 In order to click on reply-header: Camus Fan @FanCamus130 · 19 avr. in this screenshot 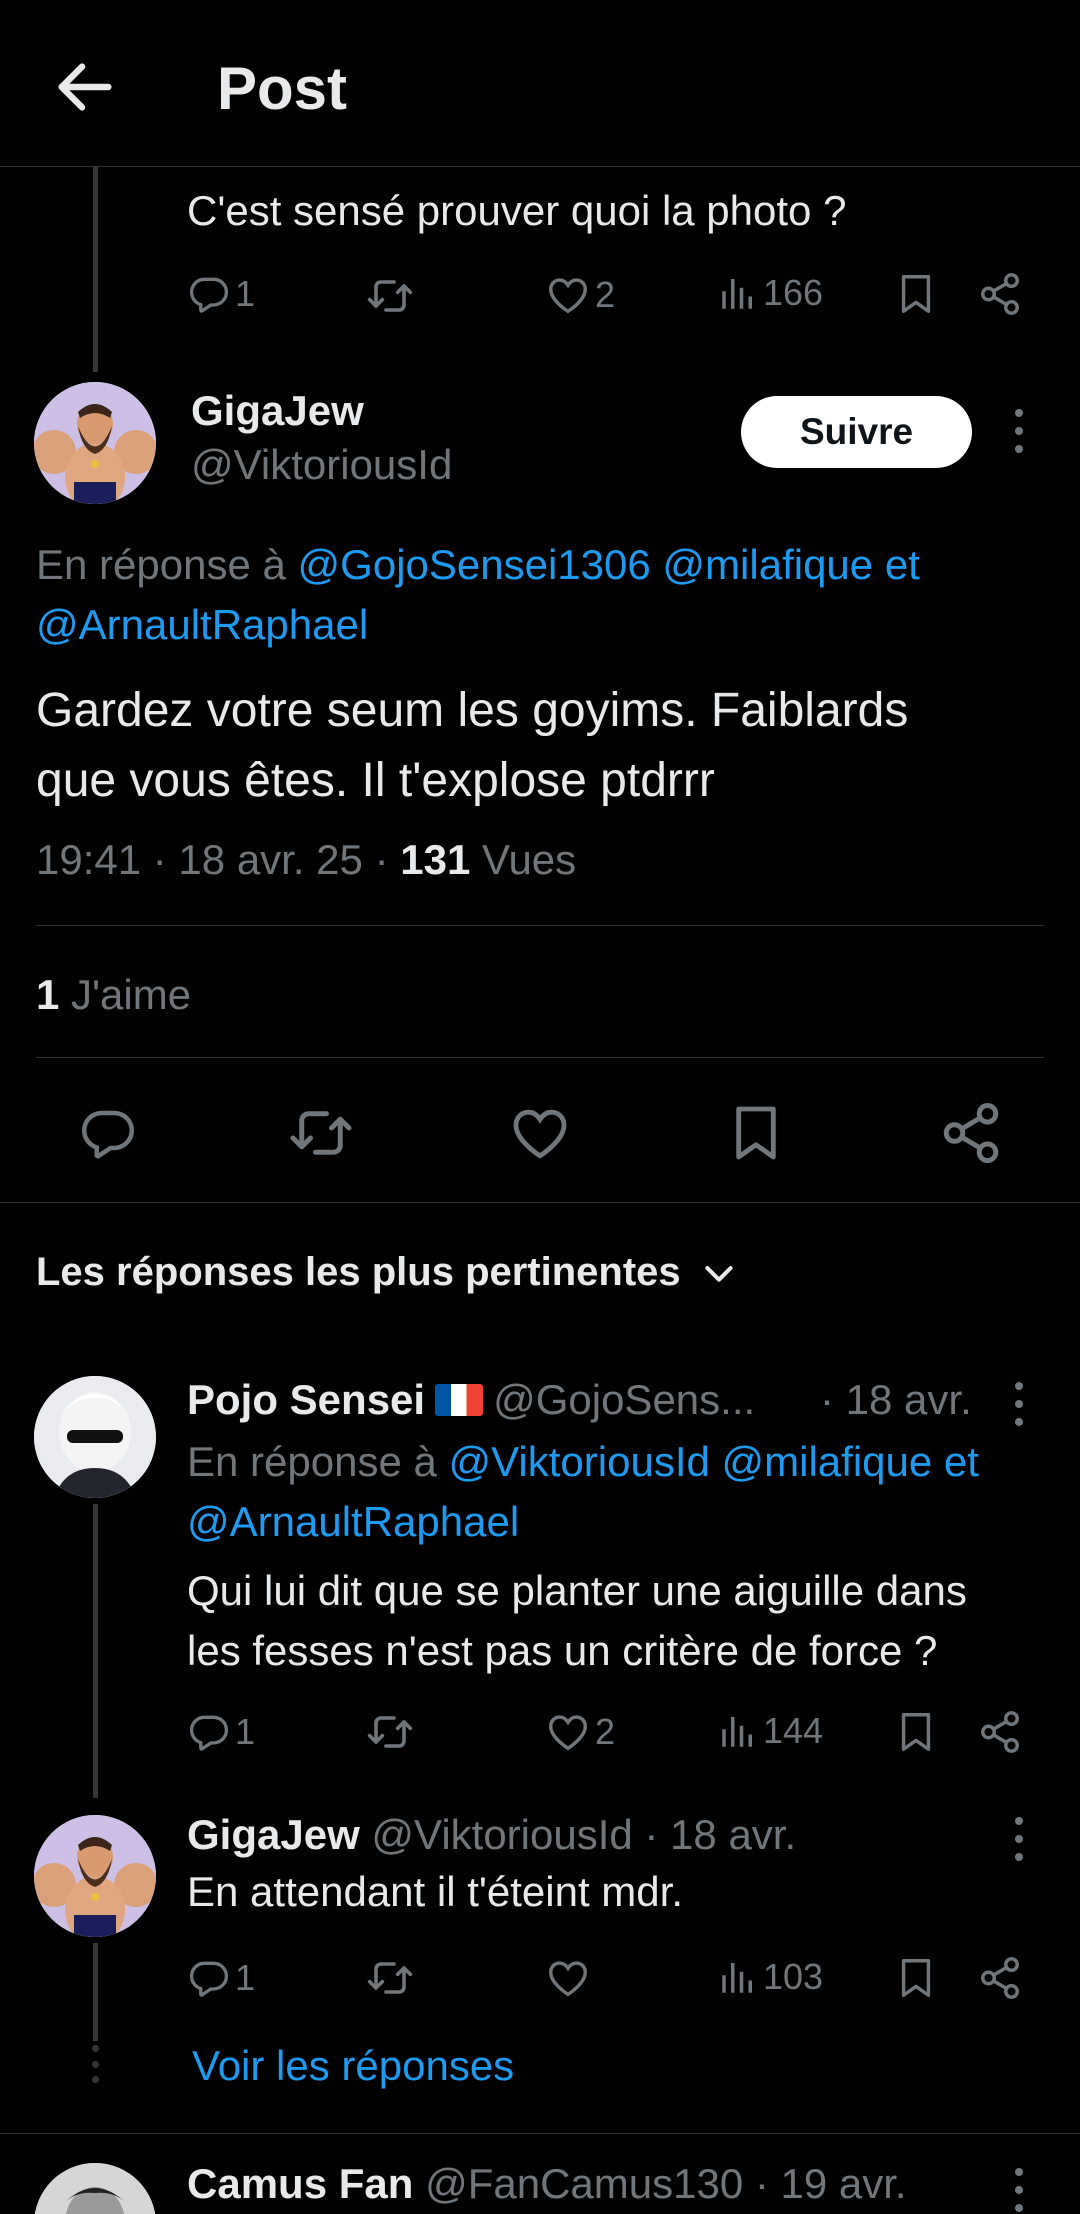, I will do `click(547, 2184)`.